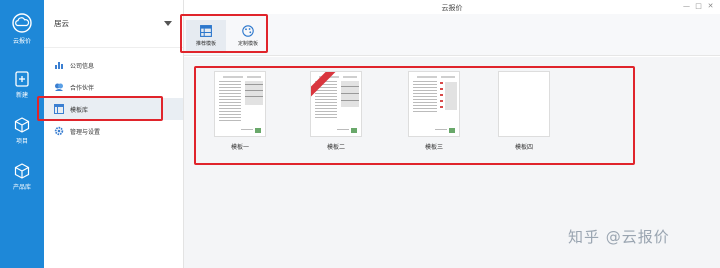  What do you see at coordinates (710, 6) in the screenshot?
I see `close-icon: ✕` at bounding box center [710, 6].